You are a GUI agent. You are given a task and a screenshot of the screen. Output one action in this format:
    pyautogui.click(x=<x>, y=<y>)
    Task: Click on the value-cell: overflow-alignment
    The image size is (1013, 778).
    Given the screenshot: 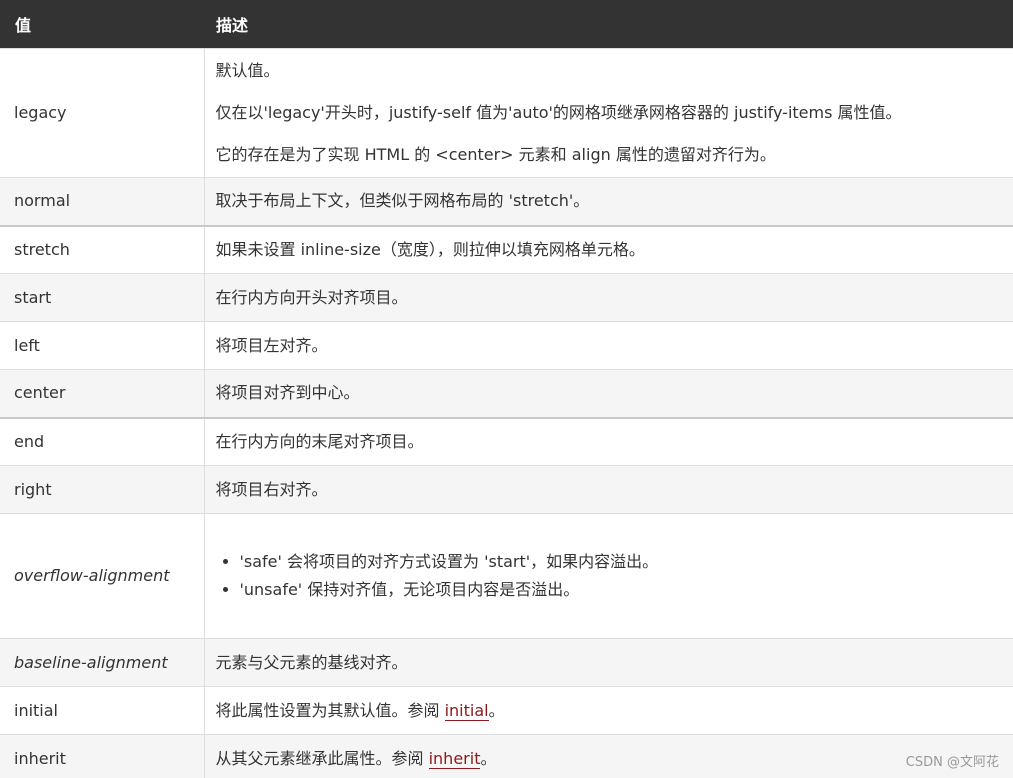 What is the action you would take?
    pyautogui.click(x=102, y=576)
    